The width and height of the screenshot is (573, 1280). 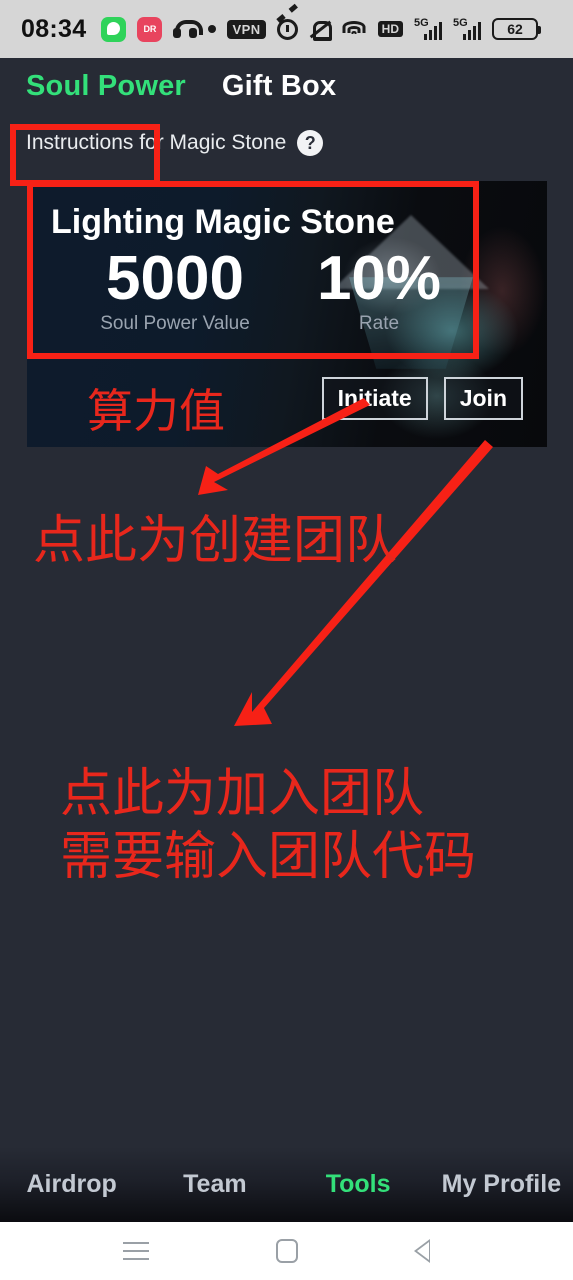 I want to click on annotation-text-join-team-line2: 需要输入团队代码, so click(x=268, y=857).